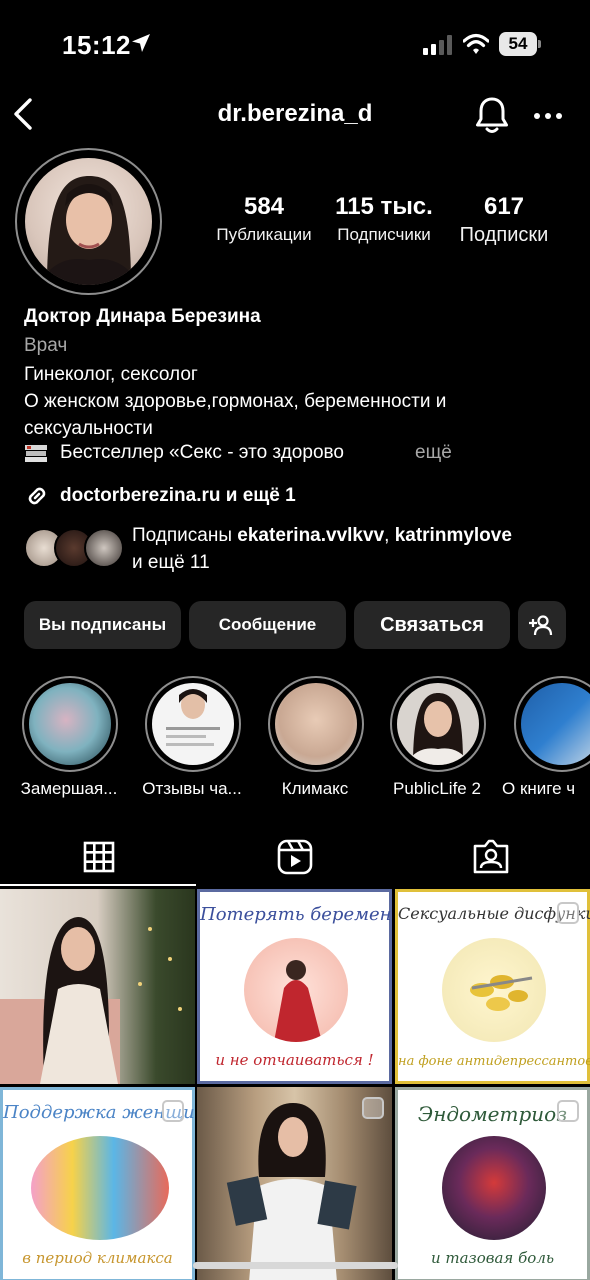 This screenshot has width=590, height=1280. Describe the element at coordinates (492, 1258) in the screenshot. I see `post-card-subtitle: и тазовая боль` at that location.